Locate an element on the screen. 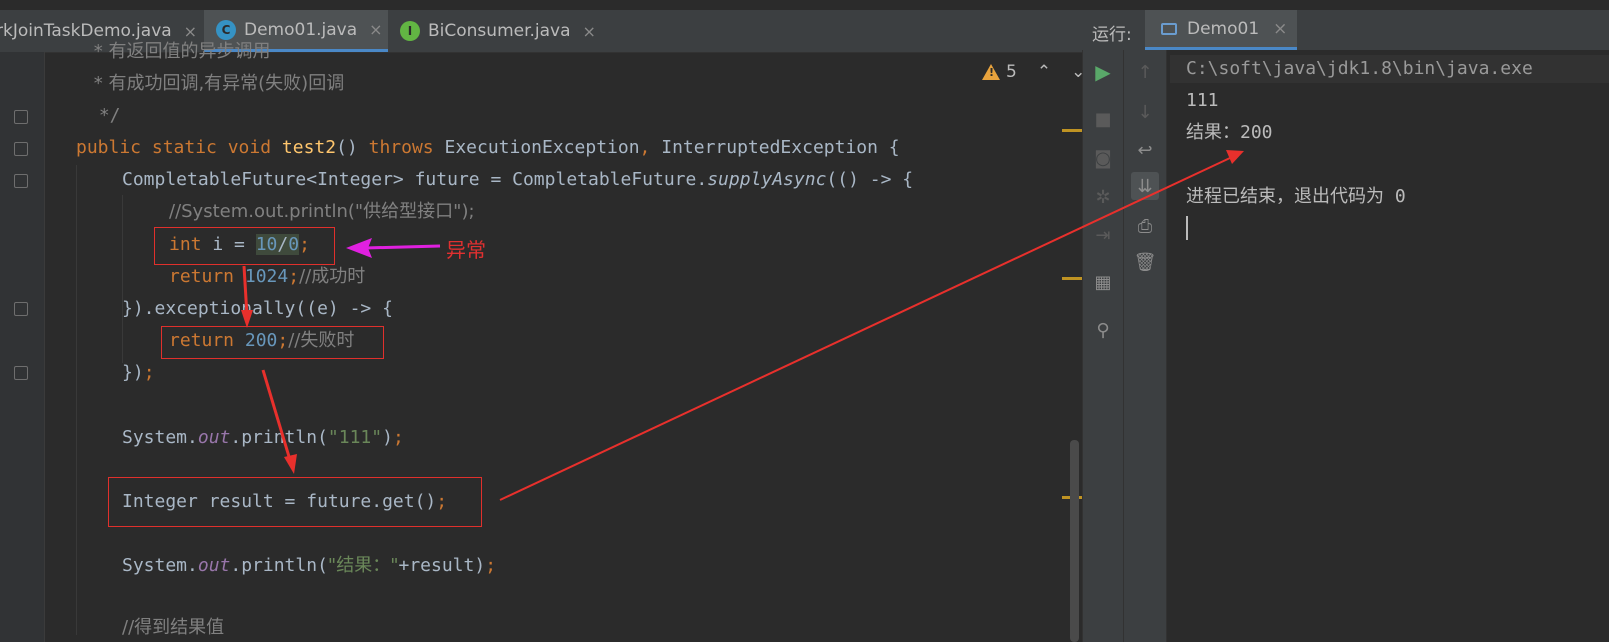 The height and width of the screenshot is (642, 1609). class-c-icon: C is located at coordinates (226, 29).